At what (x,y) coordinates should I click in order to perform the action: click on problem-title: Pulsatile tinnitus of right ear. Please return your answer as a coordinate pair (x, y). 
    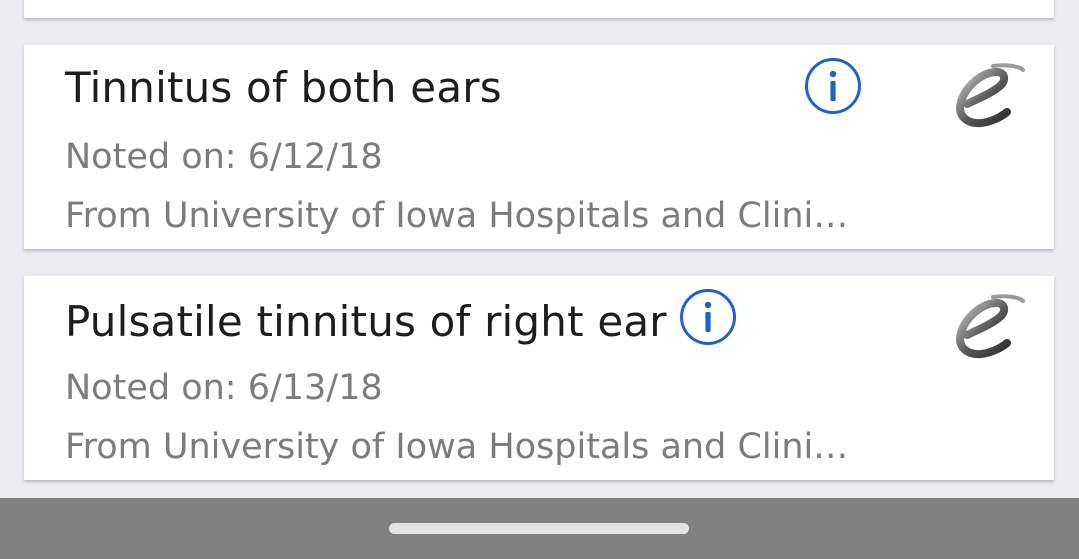
    Looking at the image, I should click on (366, 321).